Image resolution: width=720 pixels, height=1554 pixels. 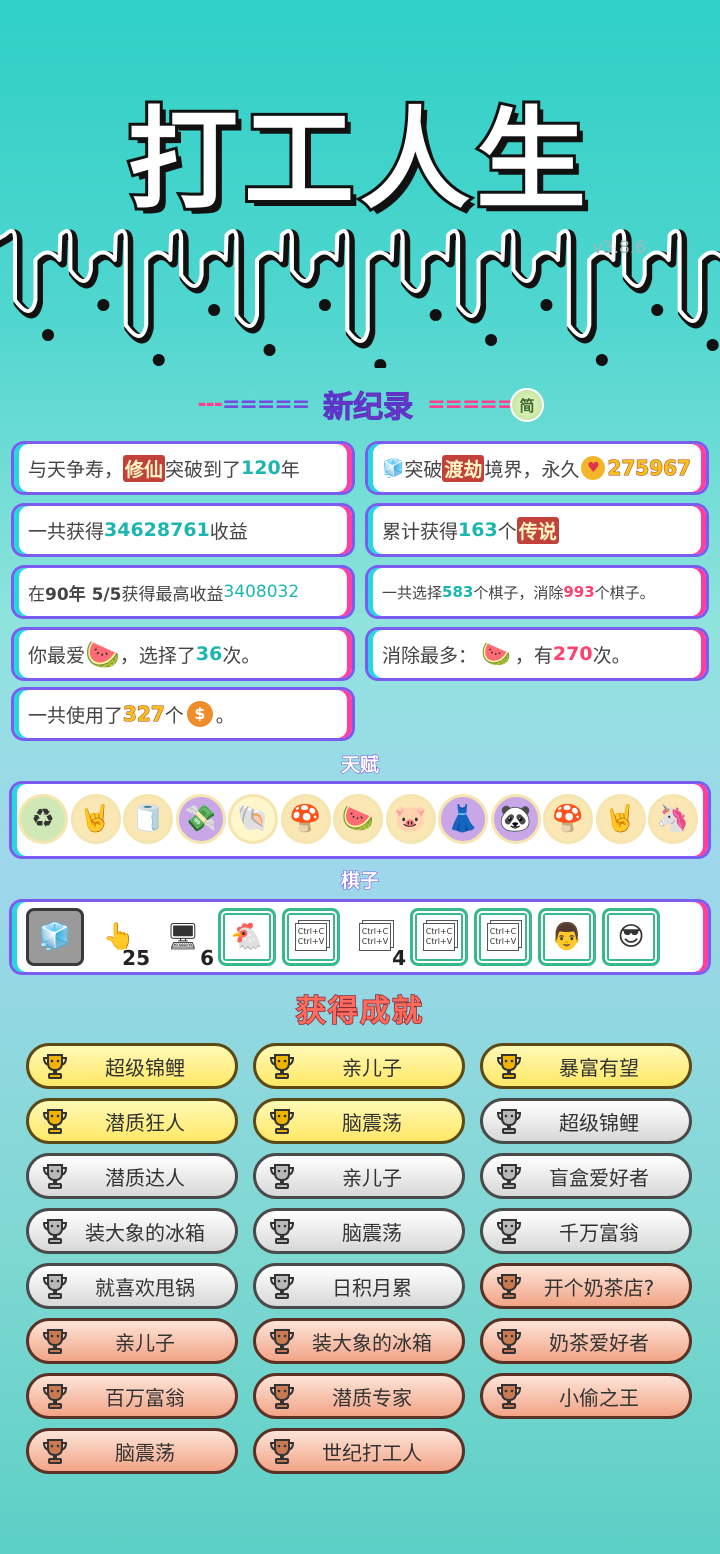 I want to click on achievement-badge: 开个奶茶店?, so click(x=586, y=1286).